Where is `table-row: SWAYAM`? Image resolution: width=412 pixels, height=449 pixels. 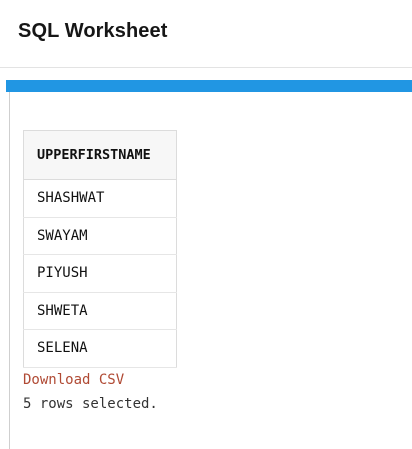 table-row: SWAYAM is located at coordinates (100, 236).